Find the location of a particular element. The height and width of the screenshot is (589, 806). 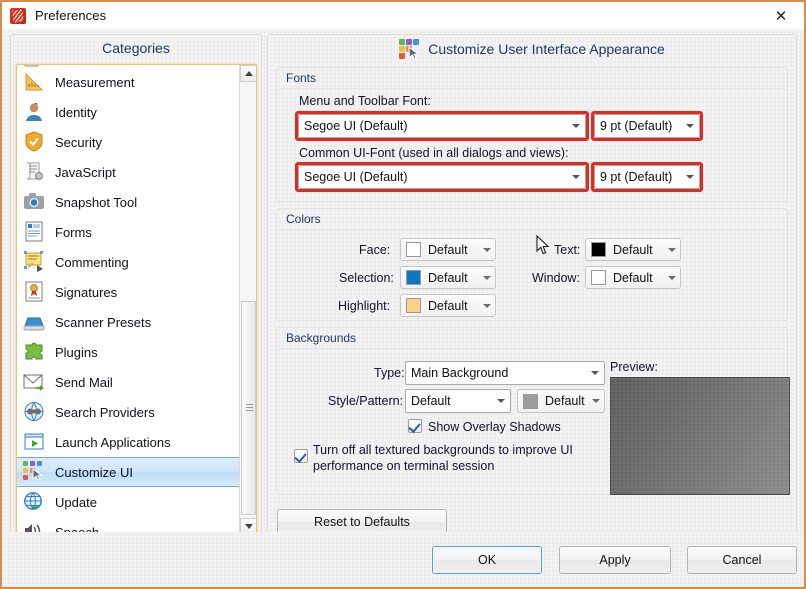

sidebar-item-update: Update is located at coordinates (128, 502).